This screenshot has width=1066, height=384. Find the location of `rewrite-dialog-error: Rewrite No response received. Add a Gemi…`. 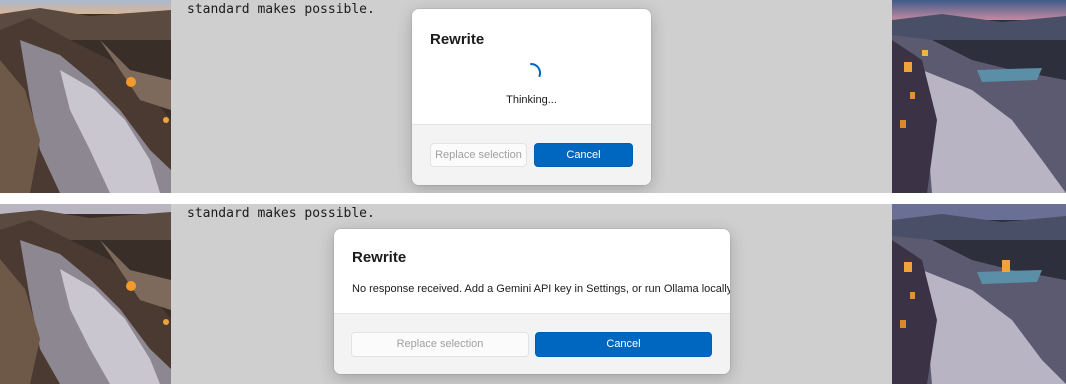

rewrite-dialog-error: Rewrite No response received. Add a Gemi… is located at coordinates (532, 301).